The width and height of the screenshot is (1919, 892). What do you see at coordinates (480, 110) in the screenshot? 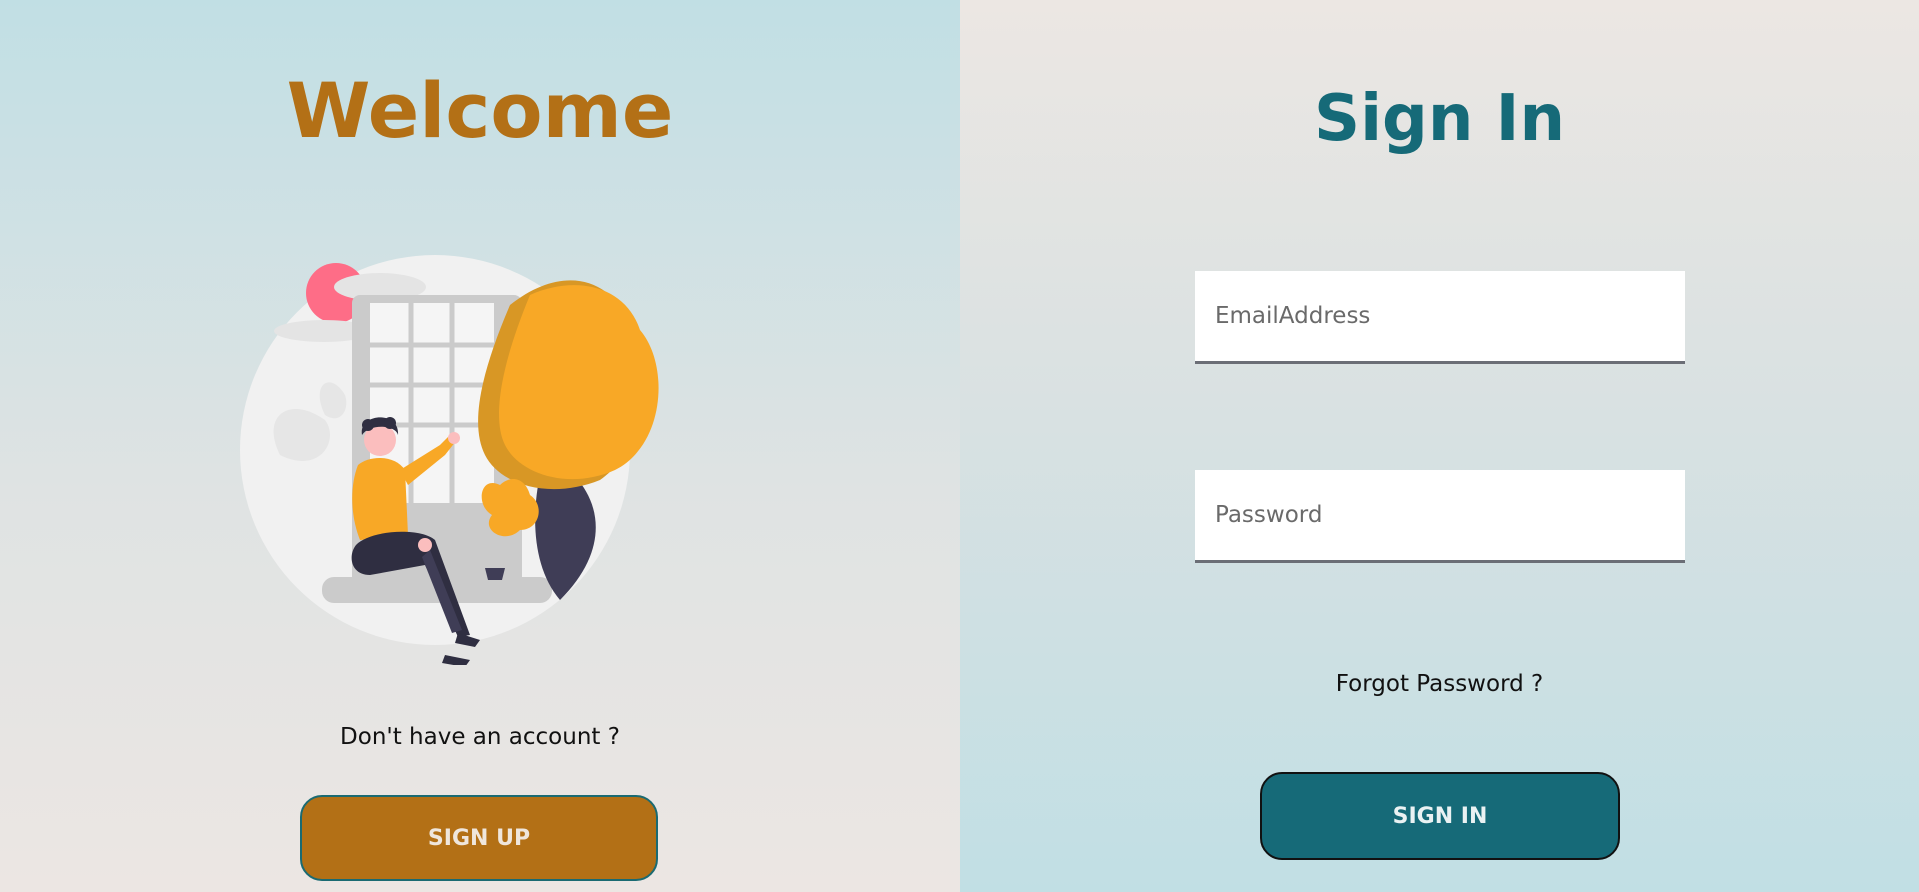
I see `welcome-title: Welcome` at bounding box center [480, 110].